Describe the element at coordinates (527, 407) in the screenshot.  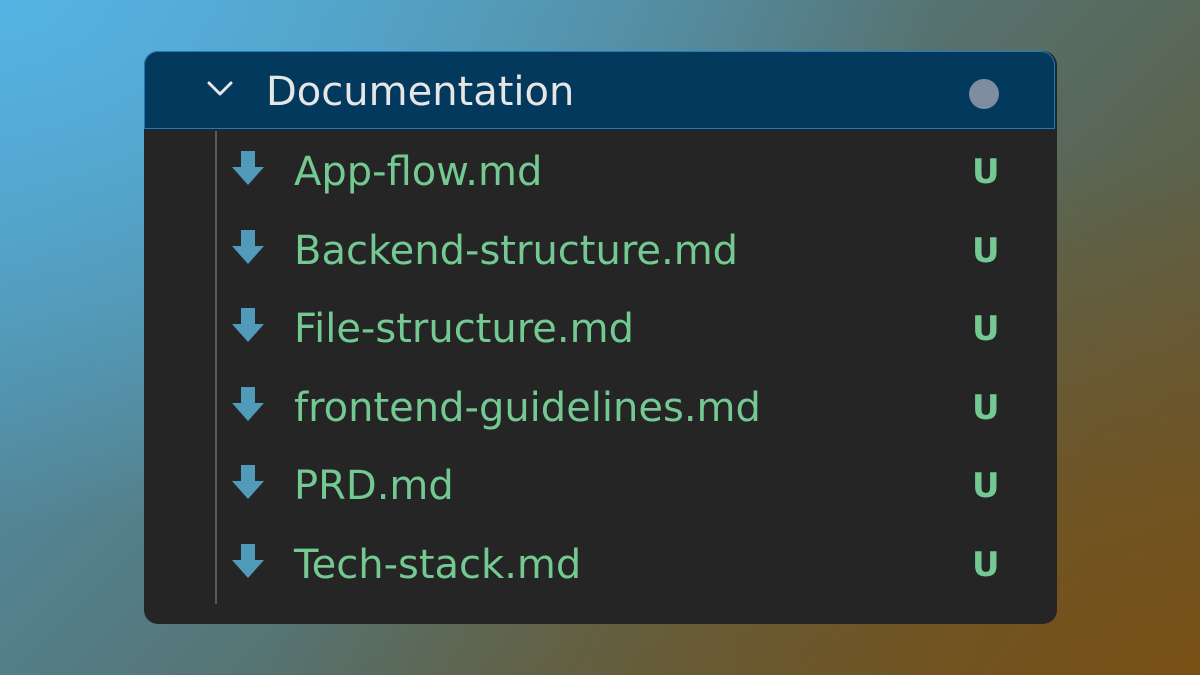
I see `file-name: frontend-guidelines.md` at that location.